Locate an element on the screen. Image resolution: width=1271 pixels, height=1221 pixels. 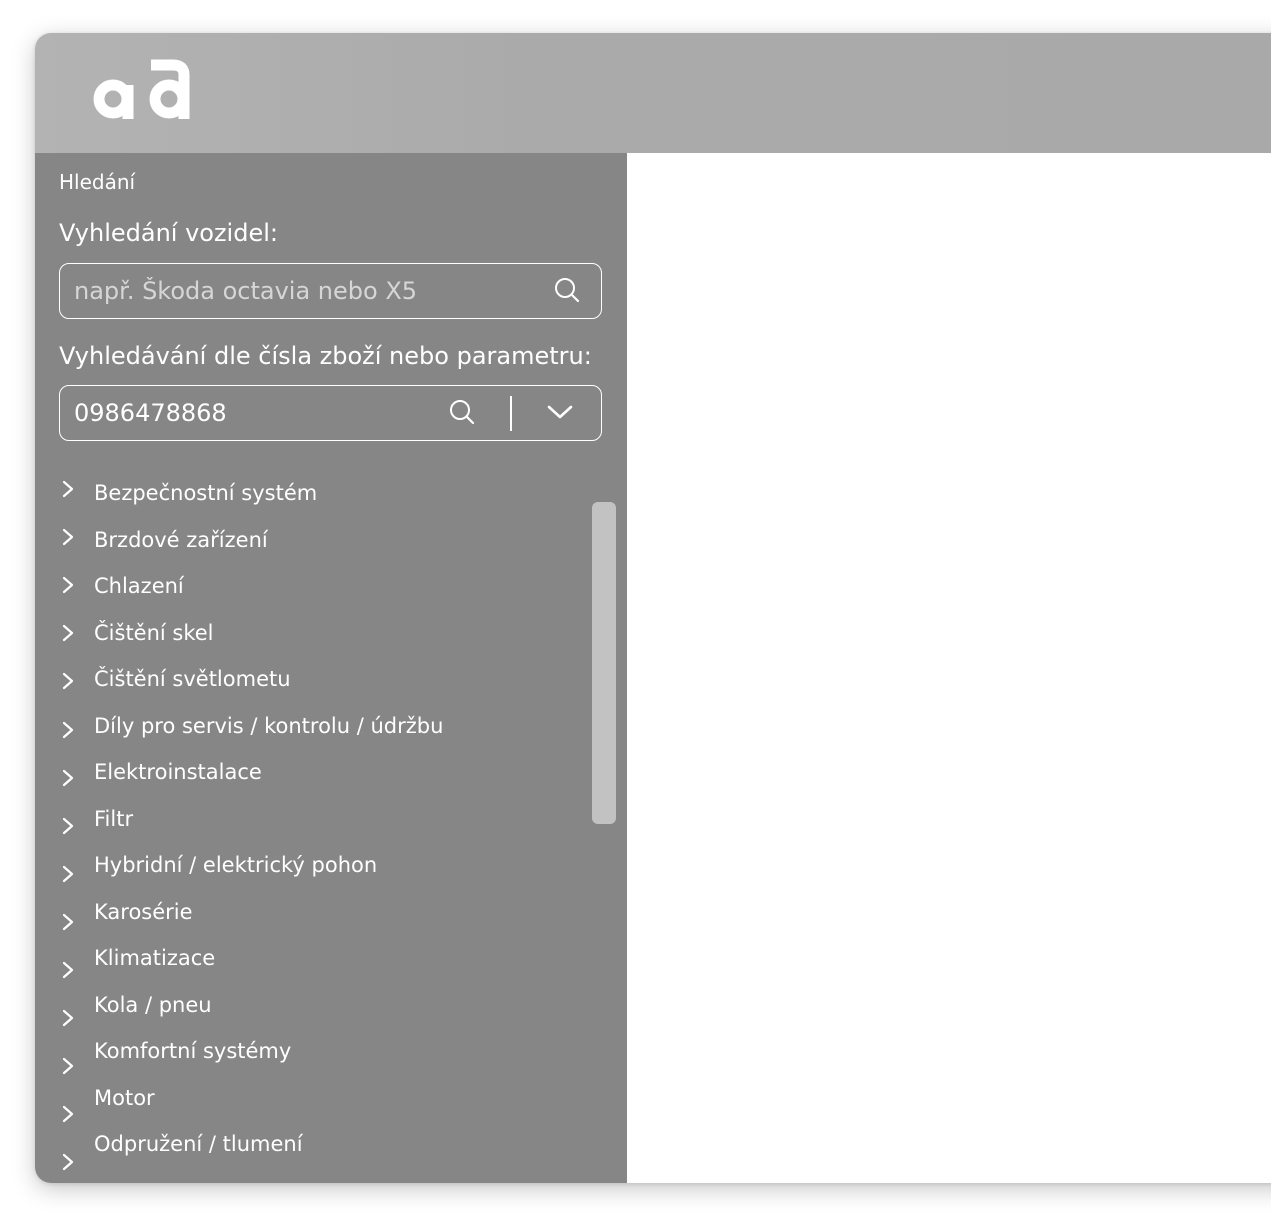
part-search-button is located at coordinates (462, 412).